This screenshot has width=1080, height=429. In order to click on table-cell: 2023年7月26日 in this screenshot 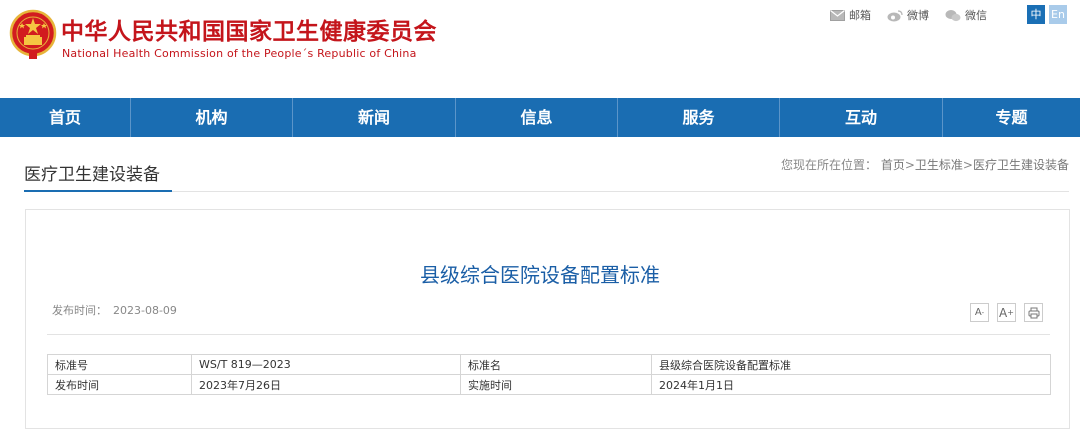, I will do `click(326, 384)`.